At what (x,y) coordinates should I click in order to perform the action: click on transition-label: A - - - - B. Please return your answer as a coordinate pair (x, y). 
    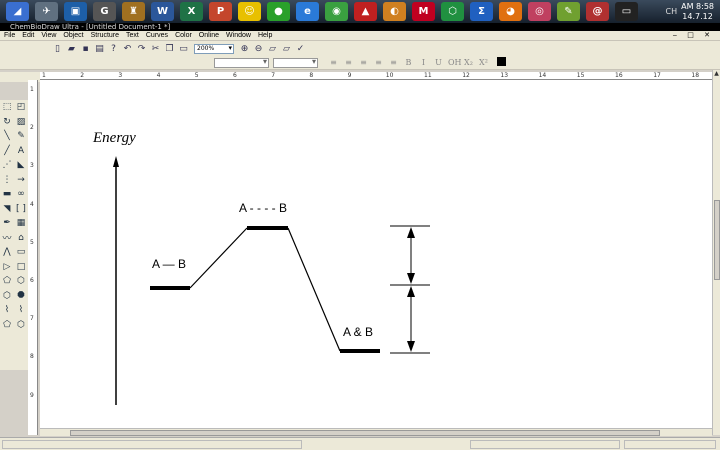
    Looking at the image, I should click on (263, 208).